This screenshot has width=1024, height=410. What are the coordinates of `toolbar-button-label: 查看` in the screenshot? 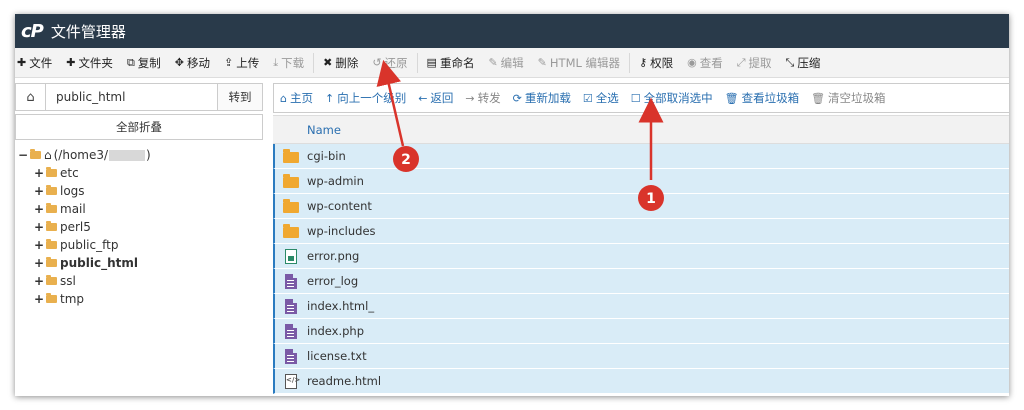 It's located at (711, 62).